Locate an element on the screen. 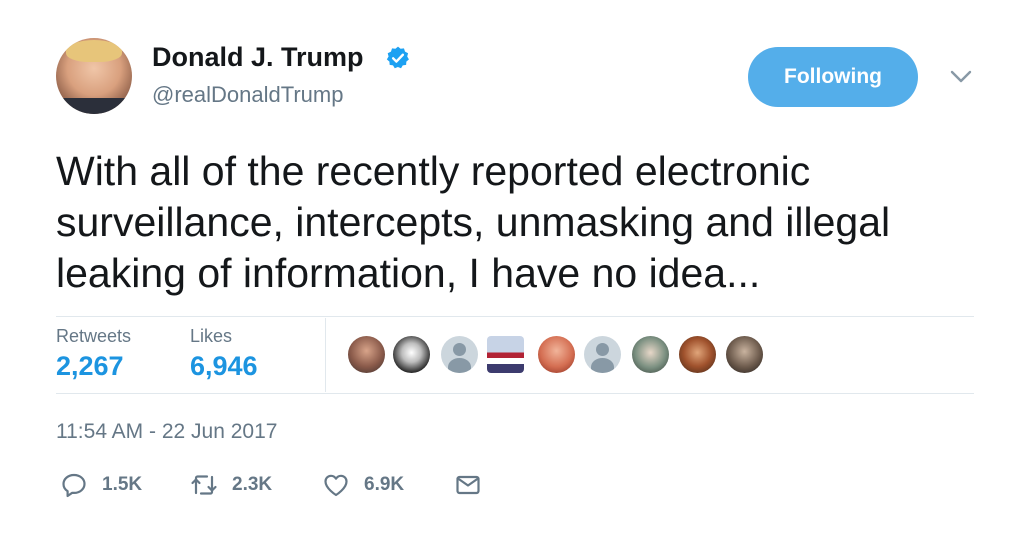 Image resolution: width=1024 pixels, height=535 pixels. chevron-down-icon is located at coordinates (961, 77).